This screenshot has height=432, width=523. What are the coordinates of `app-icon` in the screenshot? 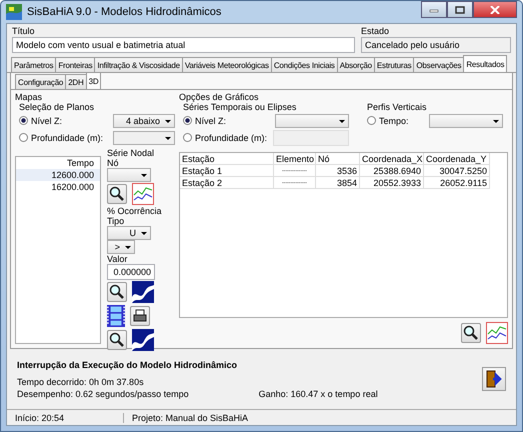 It's located at (14, 12).